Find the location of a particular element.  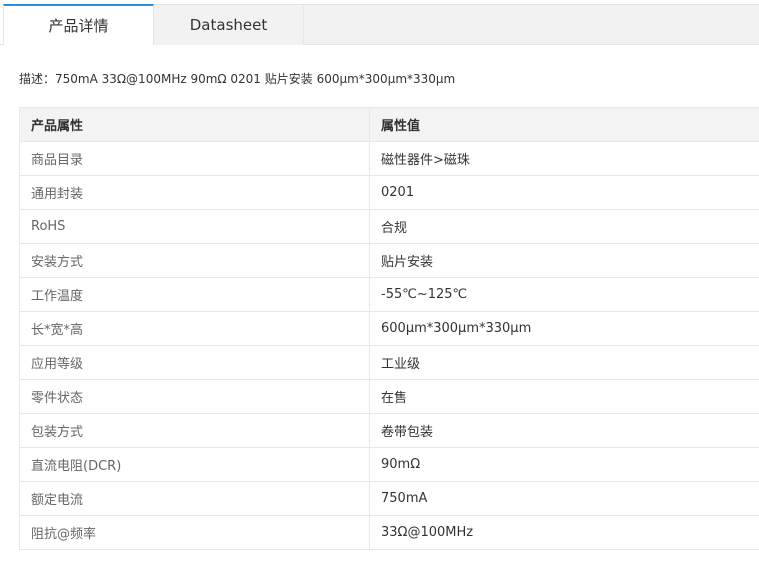

tab-datasheet: Datasheet is located at coordinates (229, 24).